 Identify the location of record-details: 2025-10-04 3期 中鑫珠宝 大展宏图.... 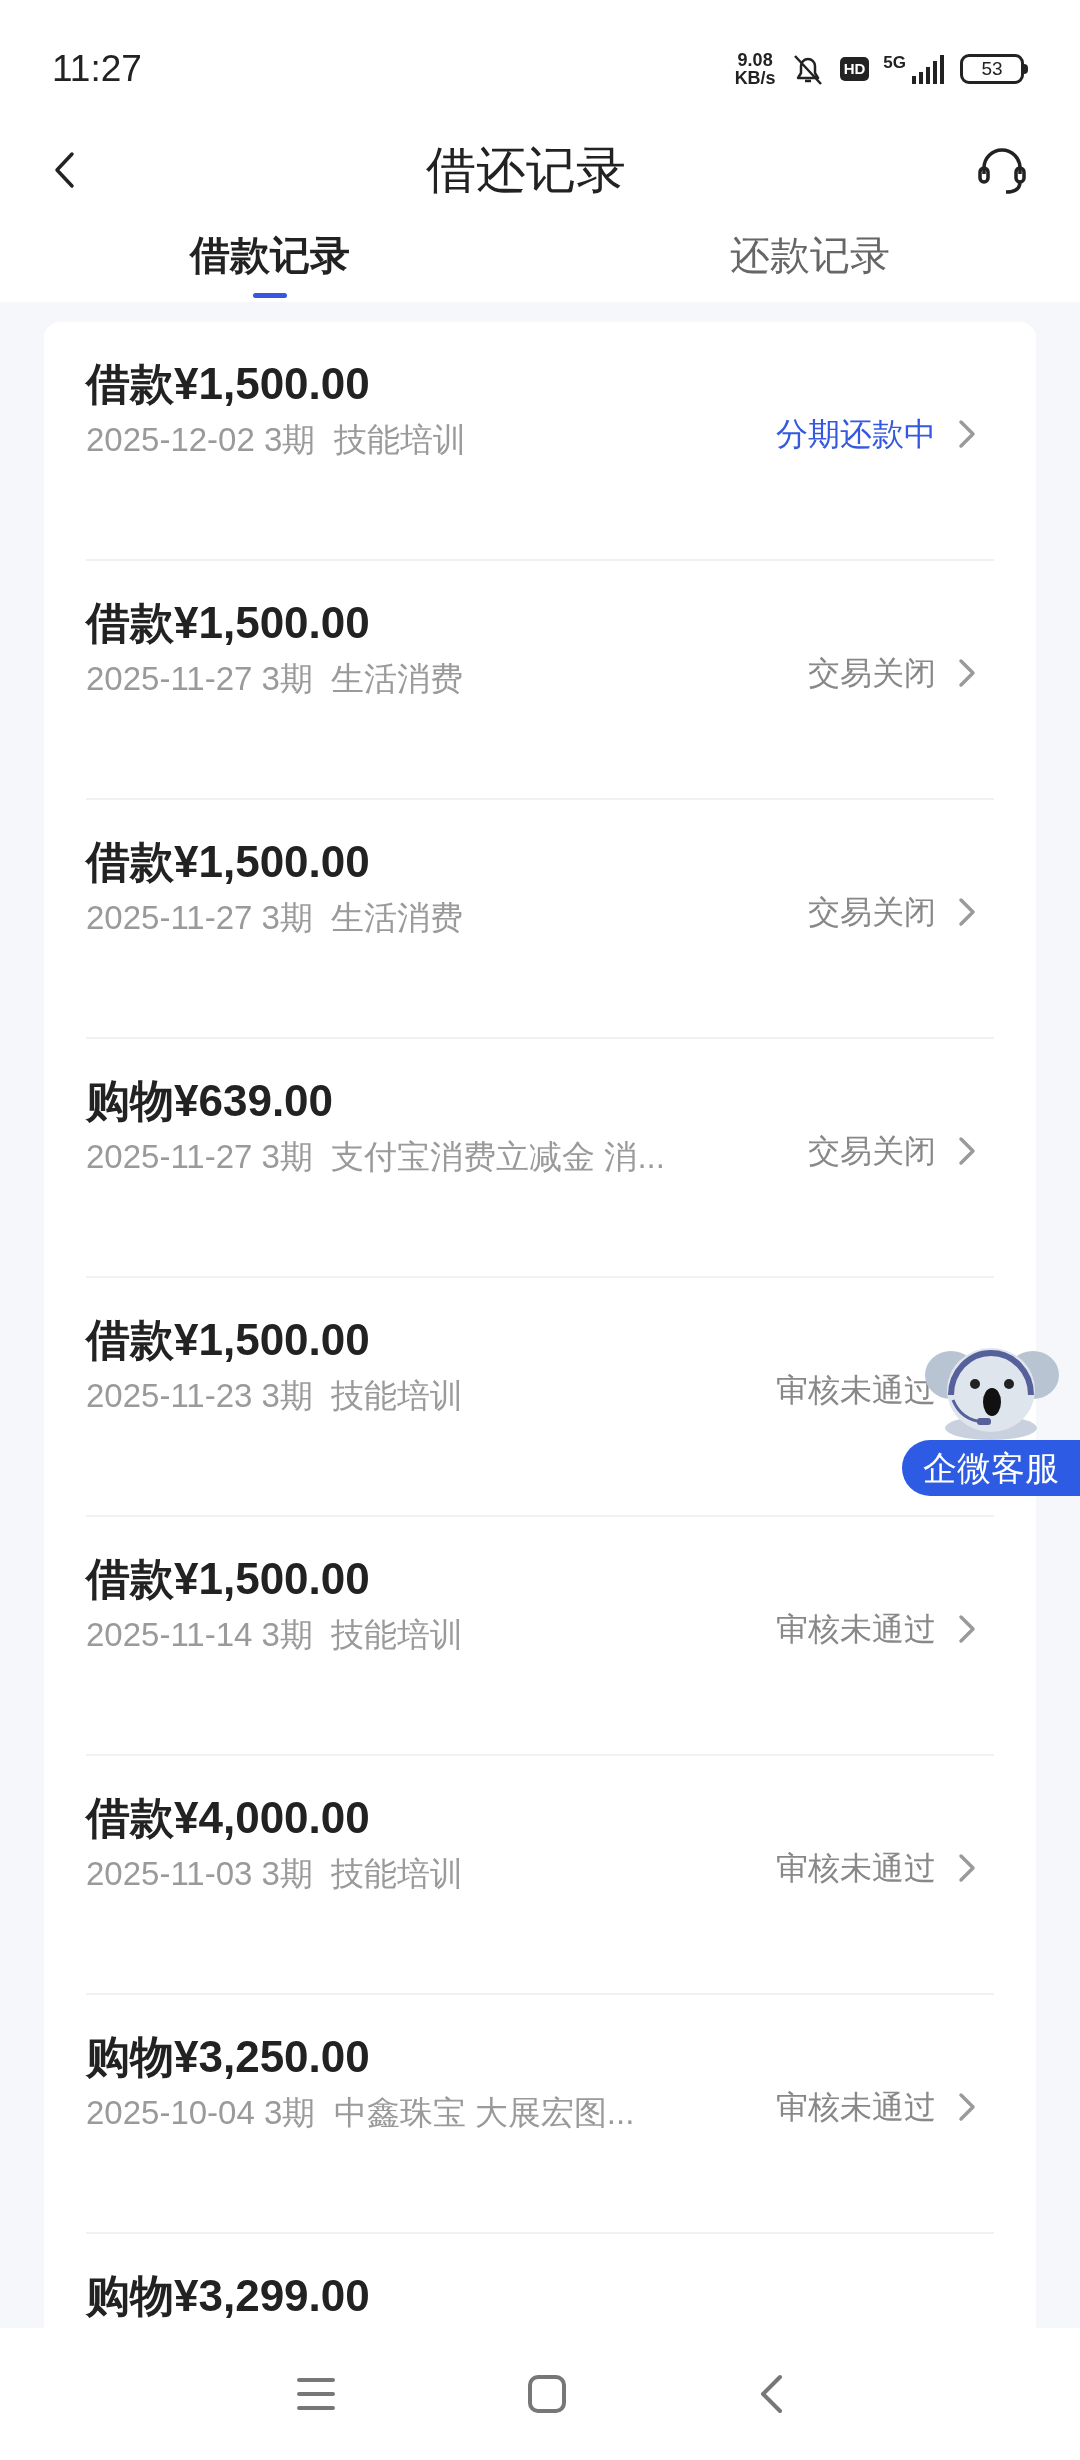
(360, 2113).